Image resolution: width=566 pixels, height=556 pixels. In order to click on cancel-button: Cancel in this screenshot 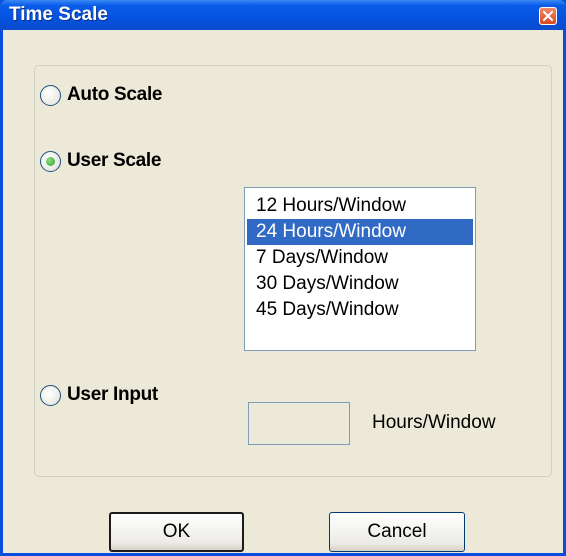, I will do `click(397, 532)`.